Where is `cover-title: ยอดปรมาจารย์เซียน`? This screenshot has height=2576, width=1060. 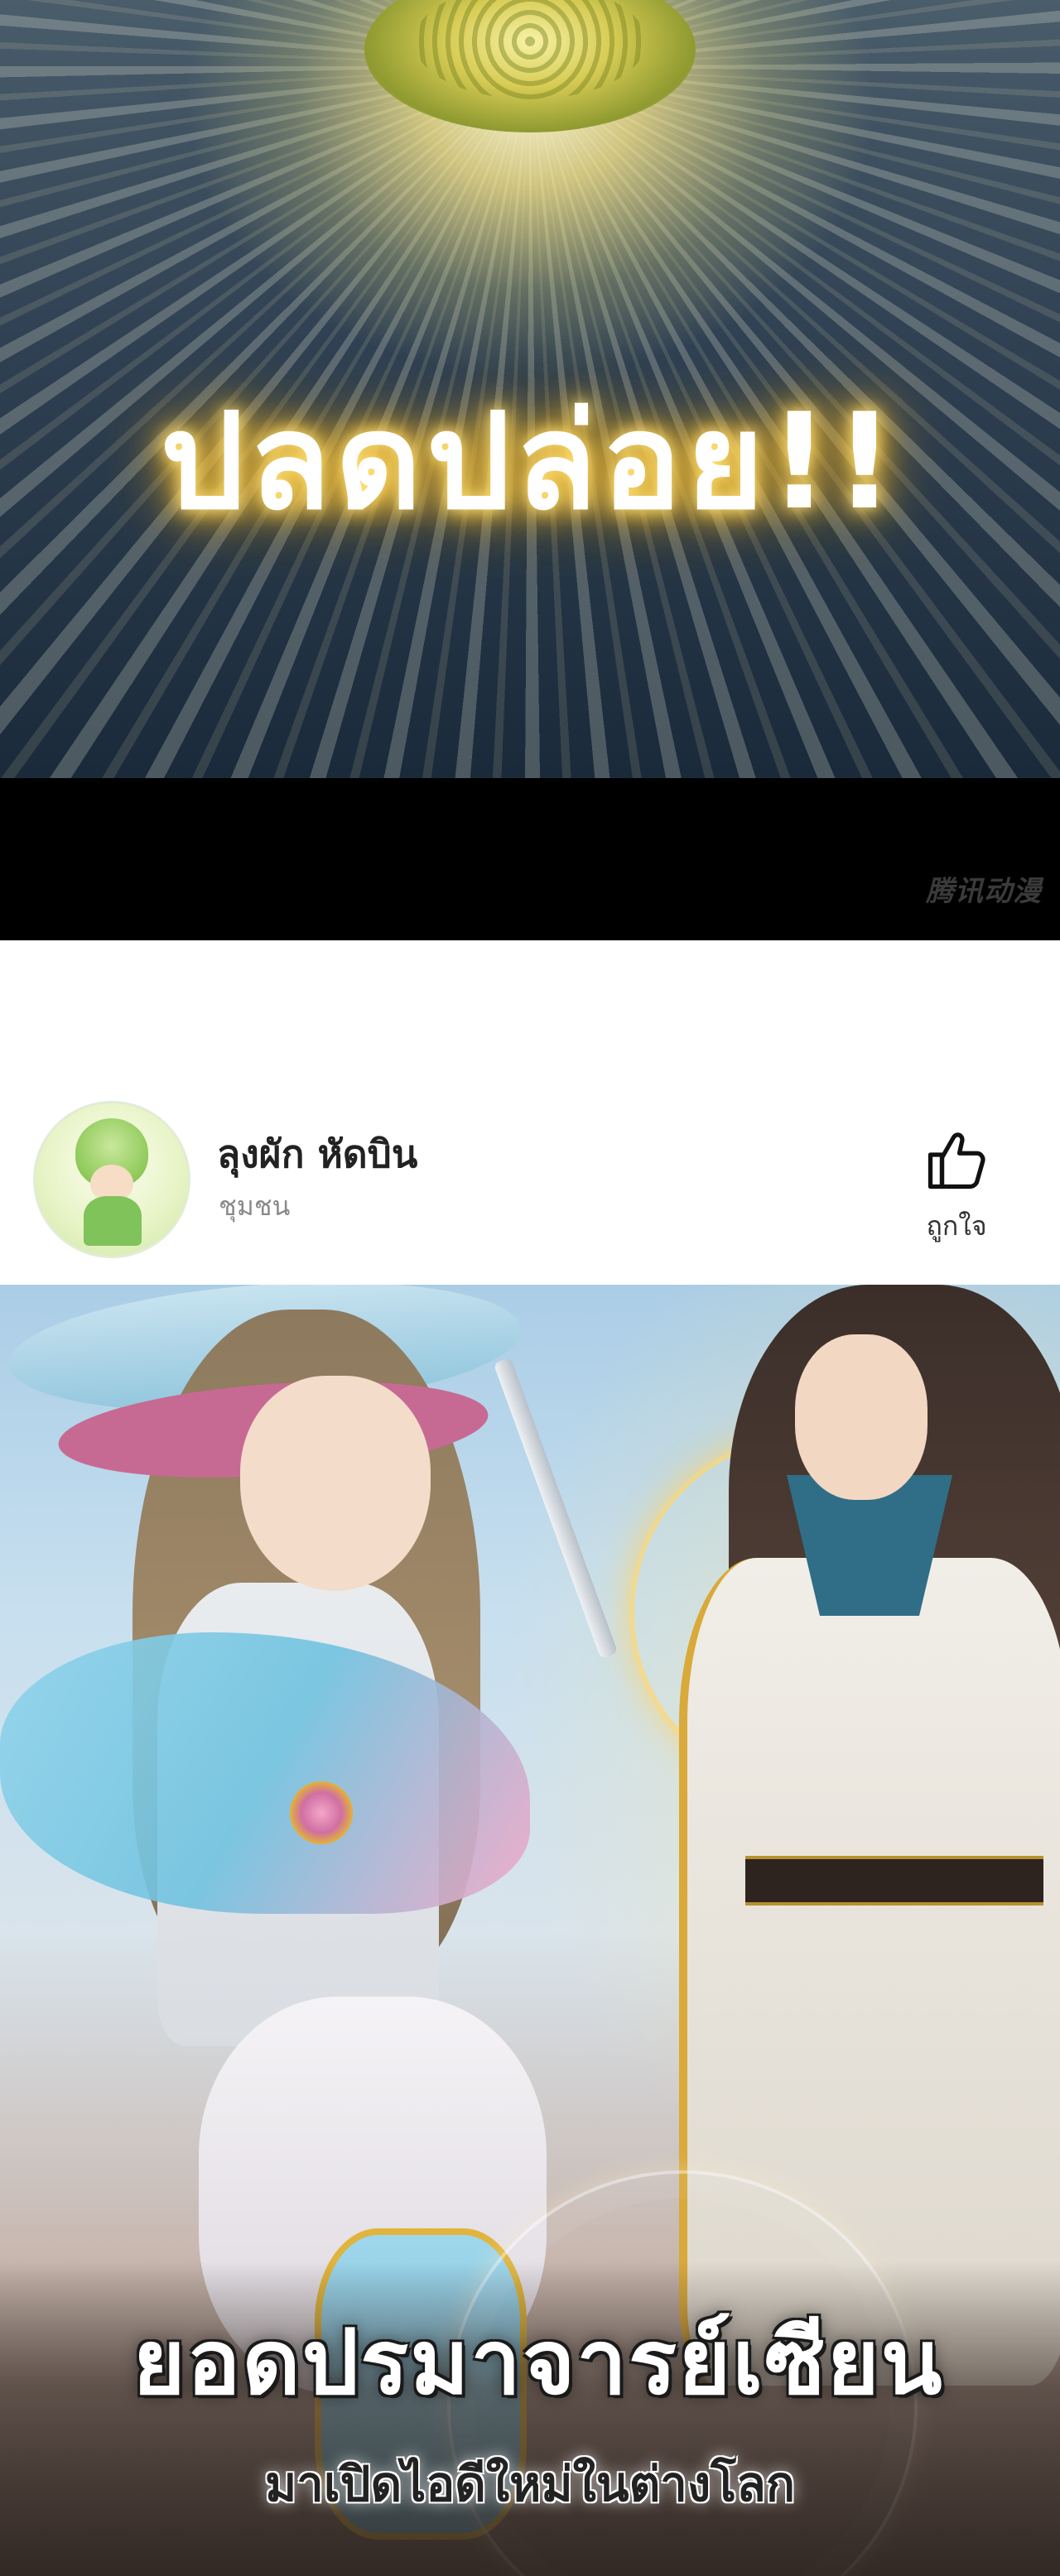
cover-title: ยอดปรมาจารย์เซียน is located at coordinates (538, 2363).